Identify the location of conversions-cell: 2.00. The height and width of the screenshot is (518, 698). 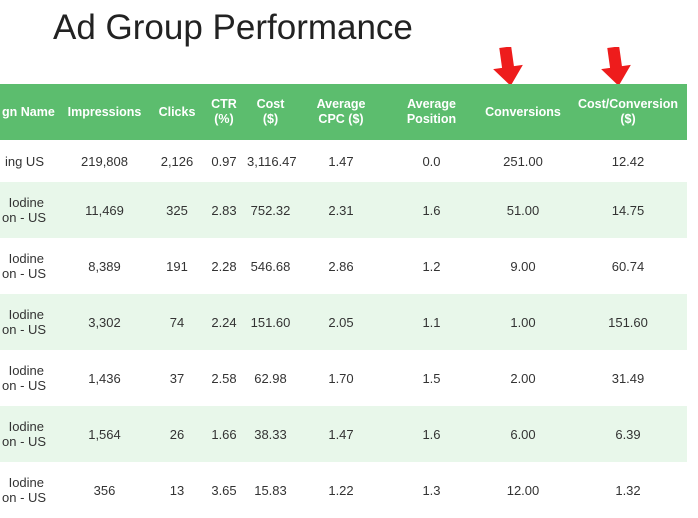
(523, 378).